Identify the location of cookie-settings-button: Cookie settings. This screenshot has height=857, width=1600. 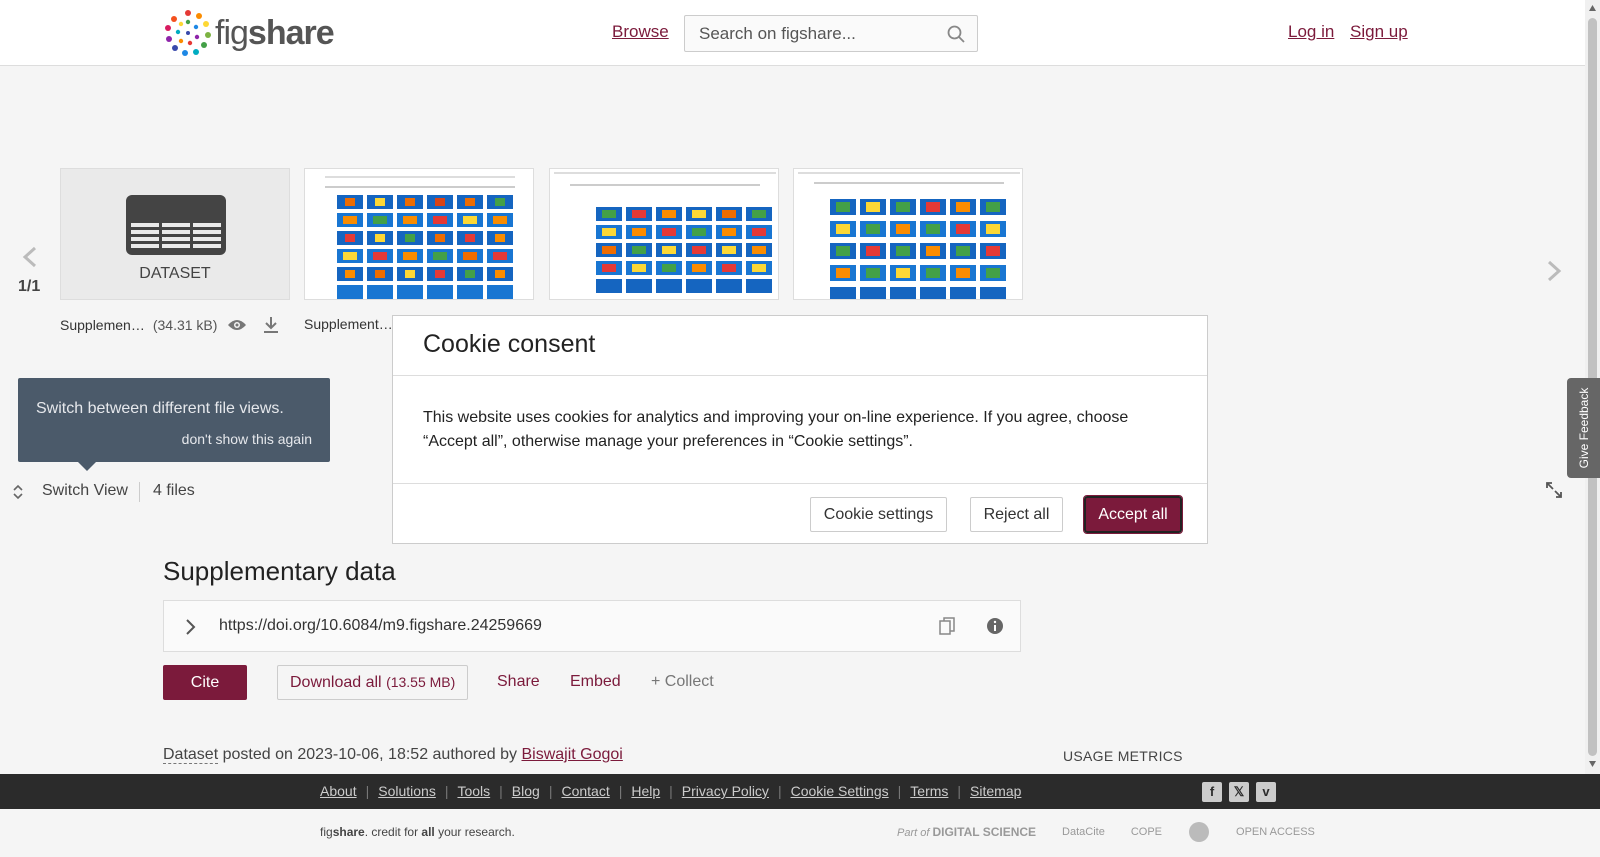
(878, 514).